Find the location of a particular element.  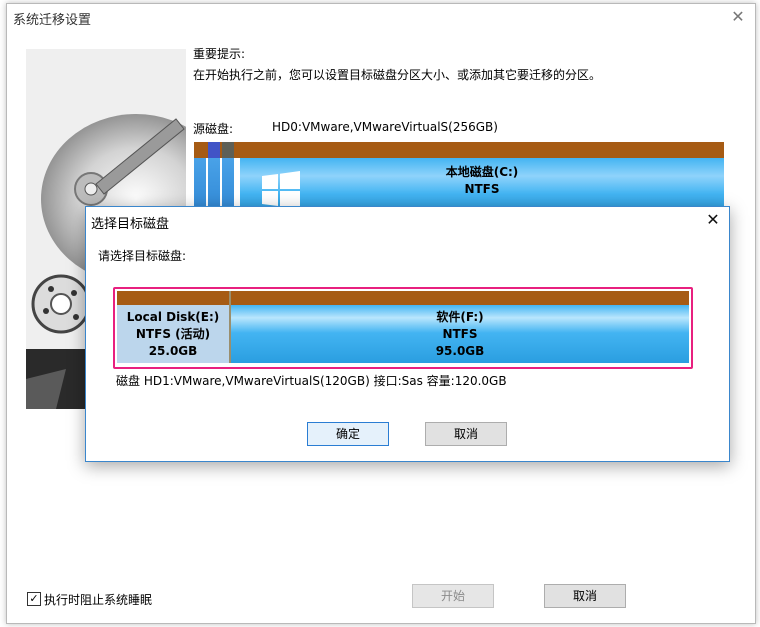

source-disk-label: 源磁盘: is located at coordinates (213, 129).